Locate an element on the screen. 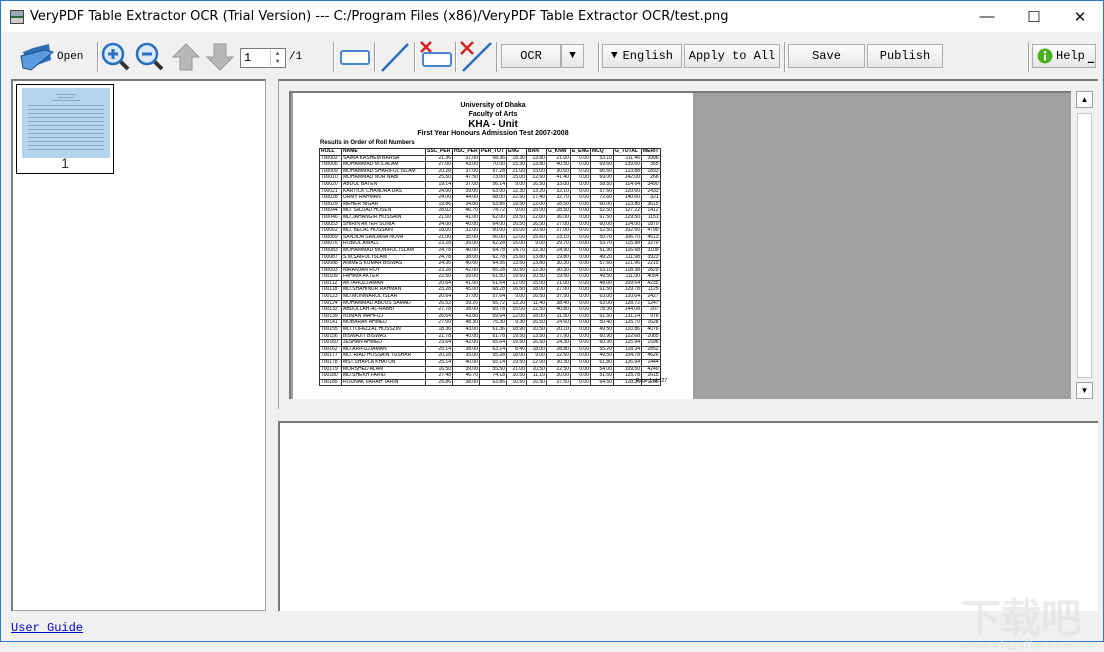 This screenshot has height=652, width=1104. table-cell: 37.00 is located at coordinates (466, 158).